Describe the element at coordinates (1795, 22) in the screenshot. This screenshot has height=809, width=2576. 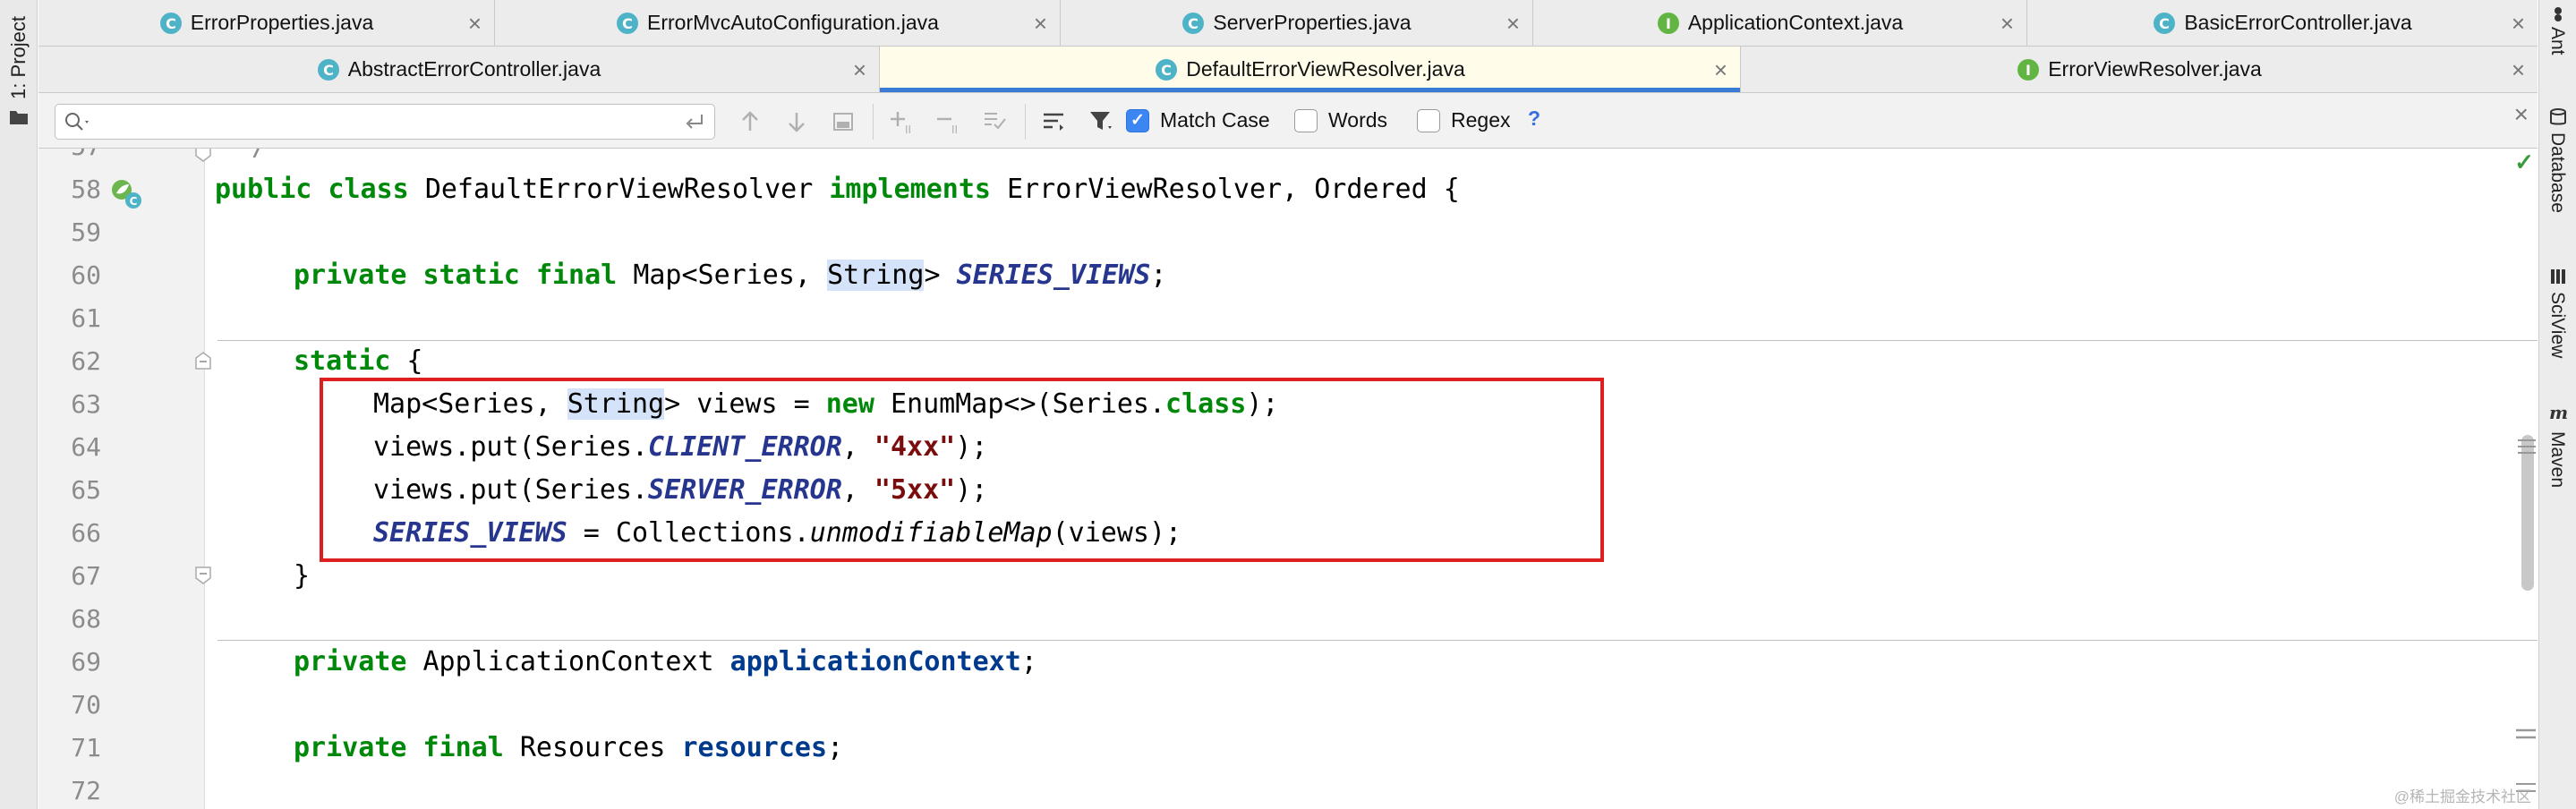
I see `tab-label: ApplicationContext.java` at that location.